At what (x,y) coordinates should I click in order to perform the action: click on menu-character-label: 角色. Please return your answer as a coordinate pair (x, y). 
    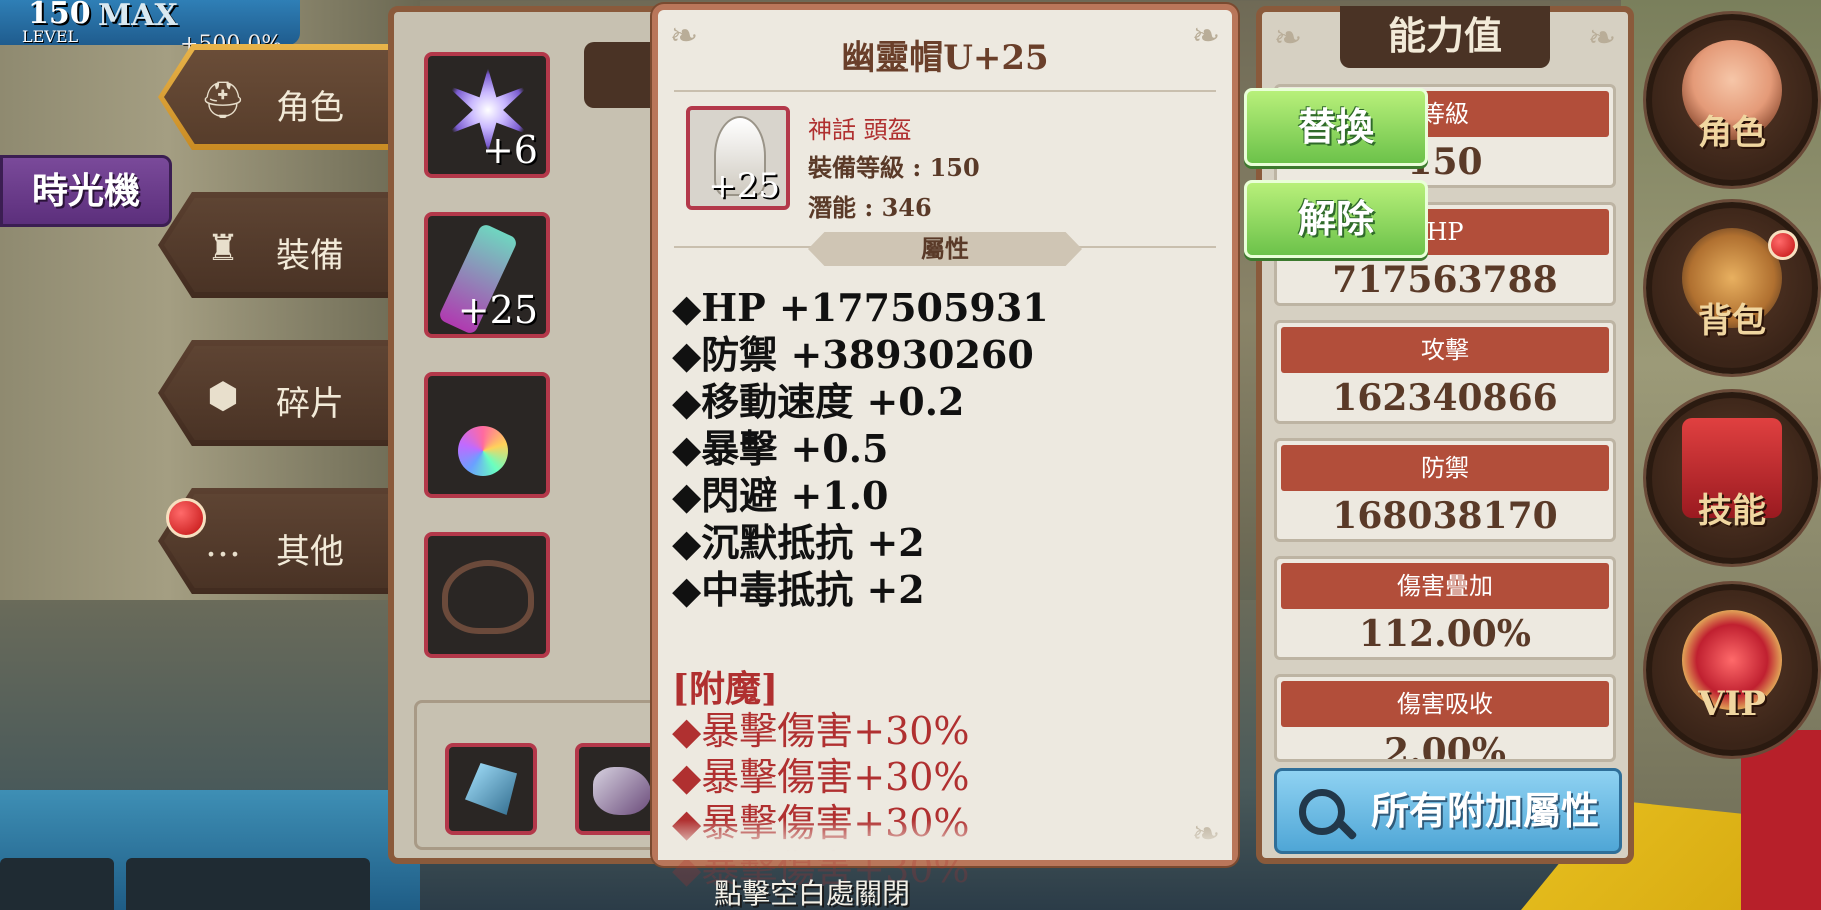
    Looking at the image, I should click on (1732, 133).